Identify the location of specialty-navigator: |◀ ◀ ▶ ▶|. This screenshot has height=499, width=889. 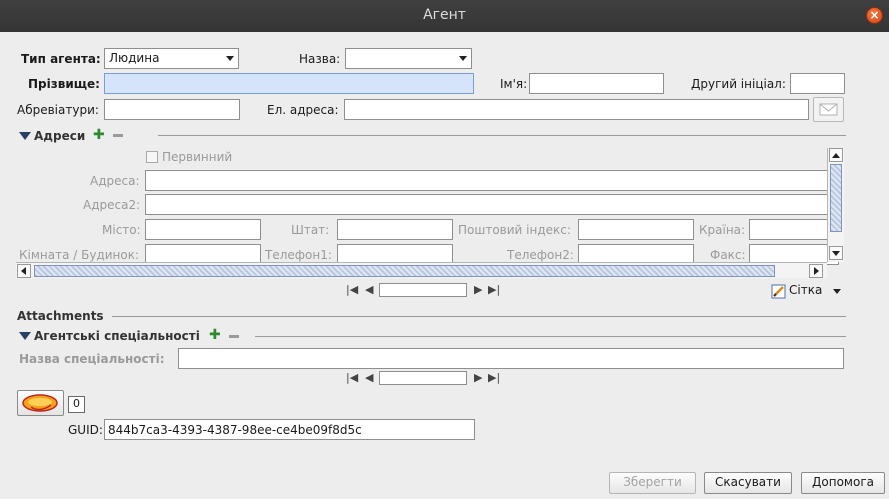
(426, 378).